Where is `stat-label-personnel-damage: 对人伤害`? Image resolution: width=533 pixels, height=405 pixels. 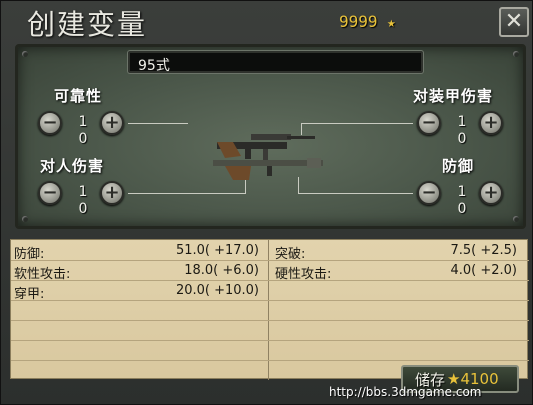 stat-label-personnel-damage: 对人伤害 is located at coordinates (72, 166).